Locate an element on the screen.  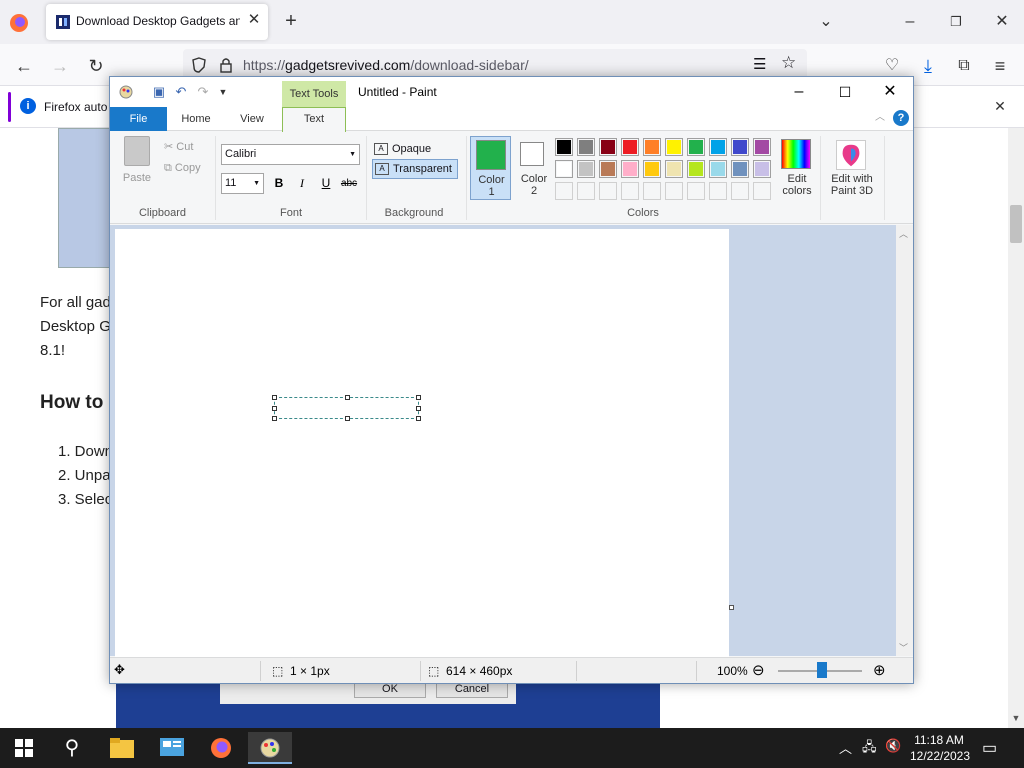
ribbon-collapse-icon: ︿ is located at coordinates (880, 118).